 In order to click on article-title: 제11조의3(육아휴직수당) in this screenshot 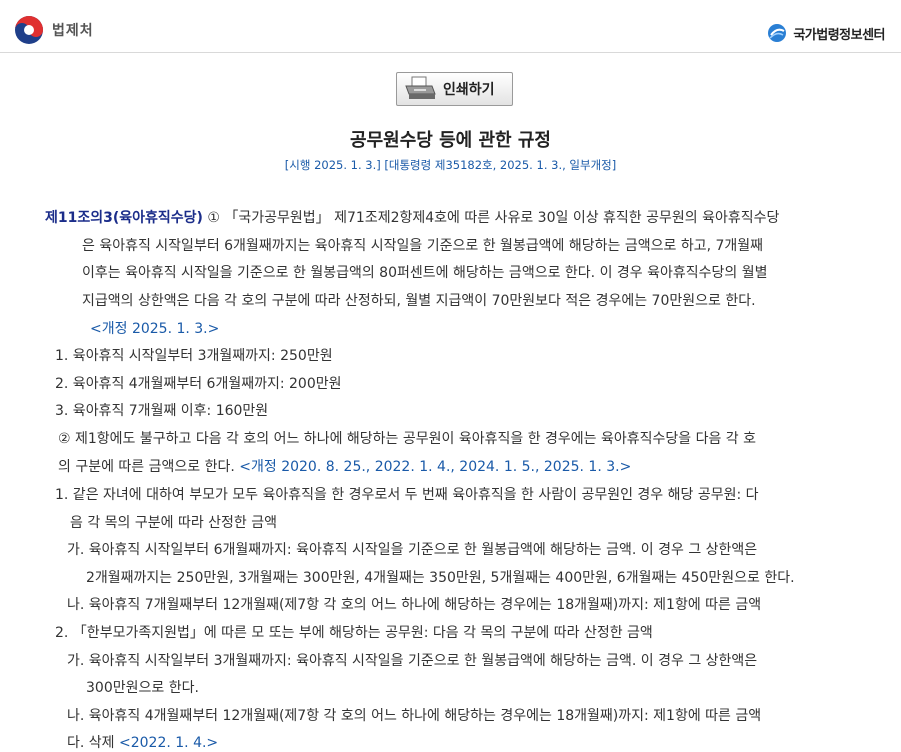, I will do `click(124, 218)`.